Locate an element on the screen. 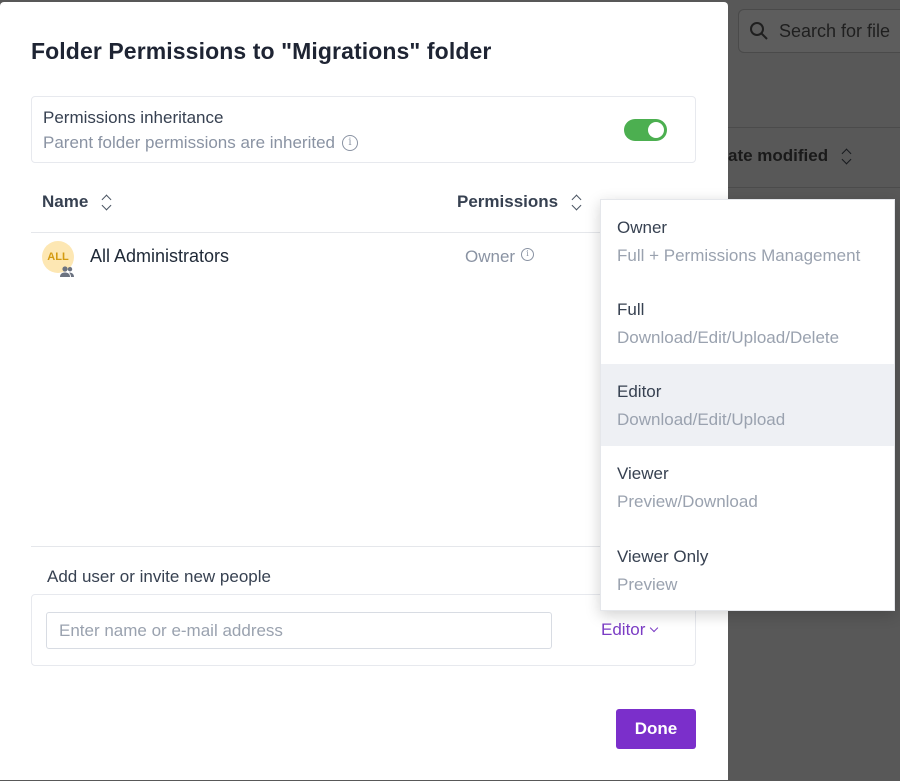  menu-item-owner: Owner Full + Permissions Management is located at coordinates (747, 241).